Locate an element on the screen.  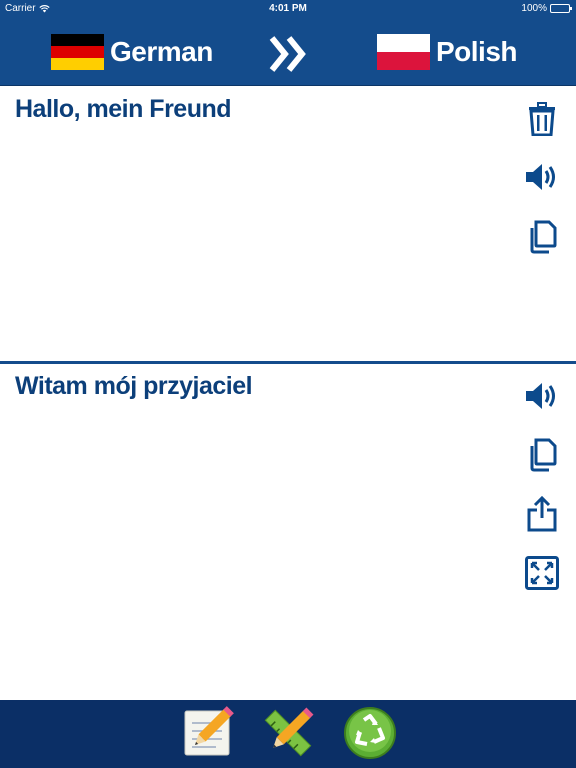
polish-flag-icon is located at coordinates (403, 52).